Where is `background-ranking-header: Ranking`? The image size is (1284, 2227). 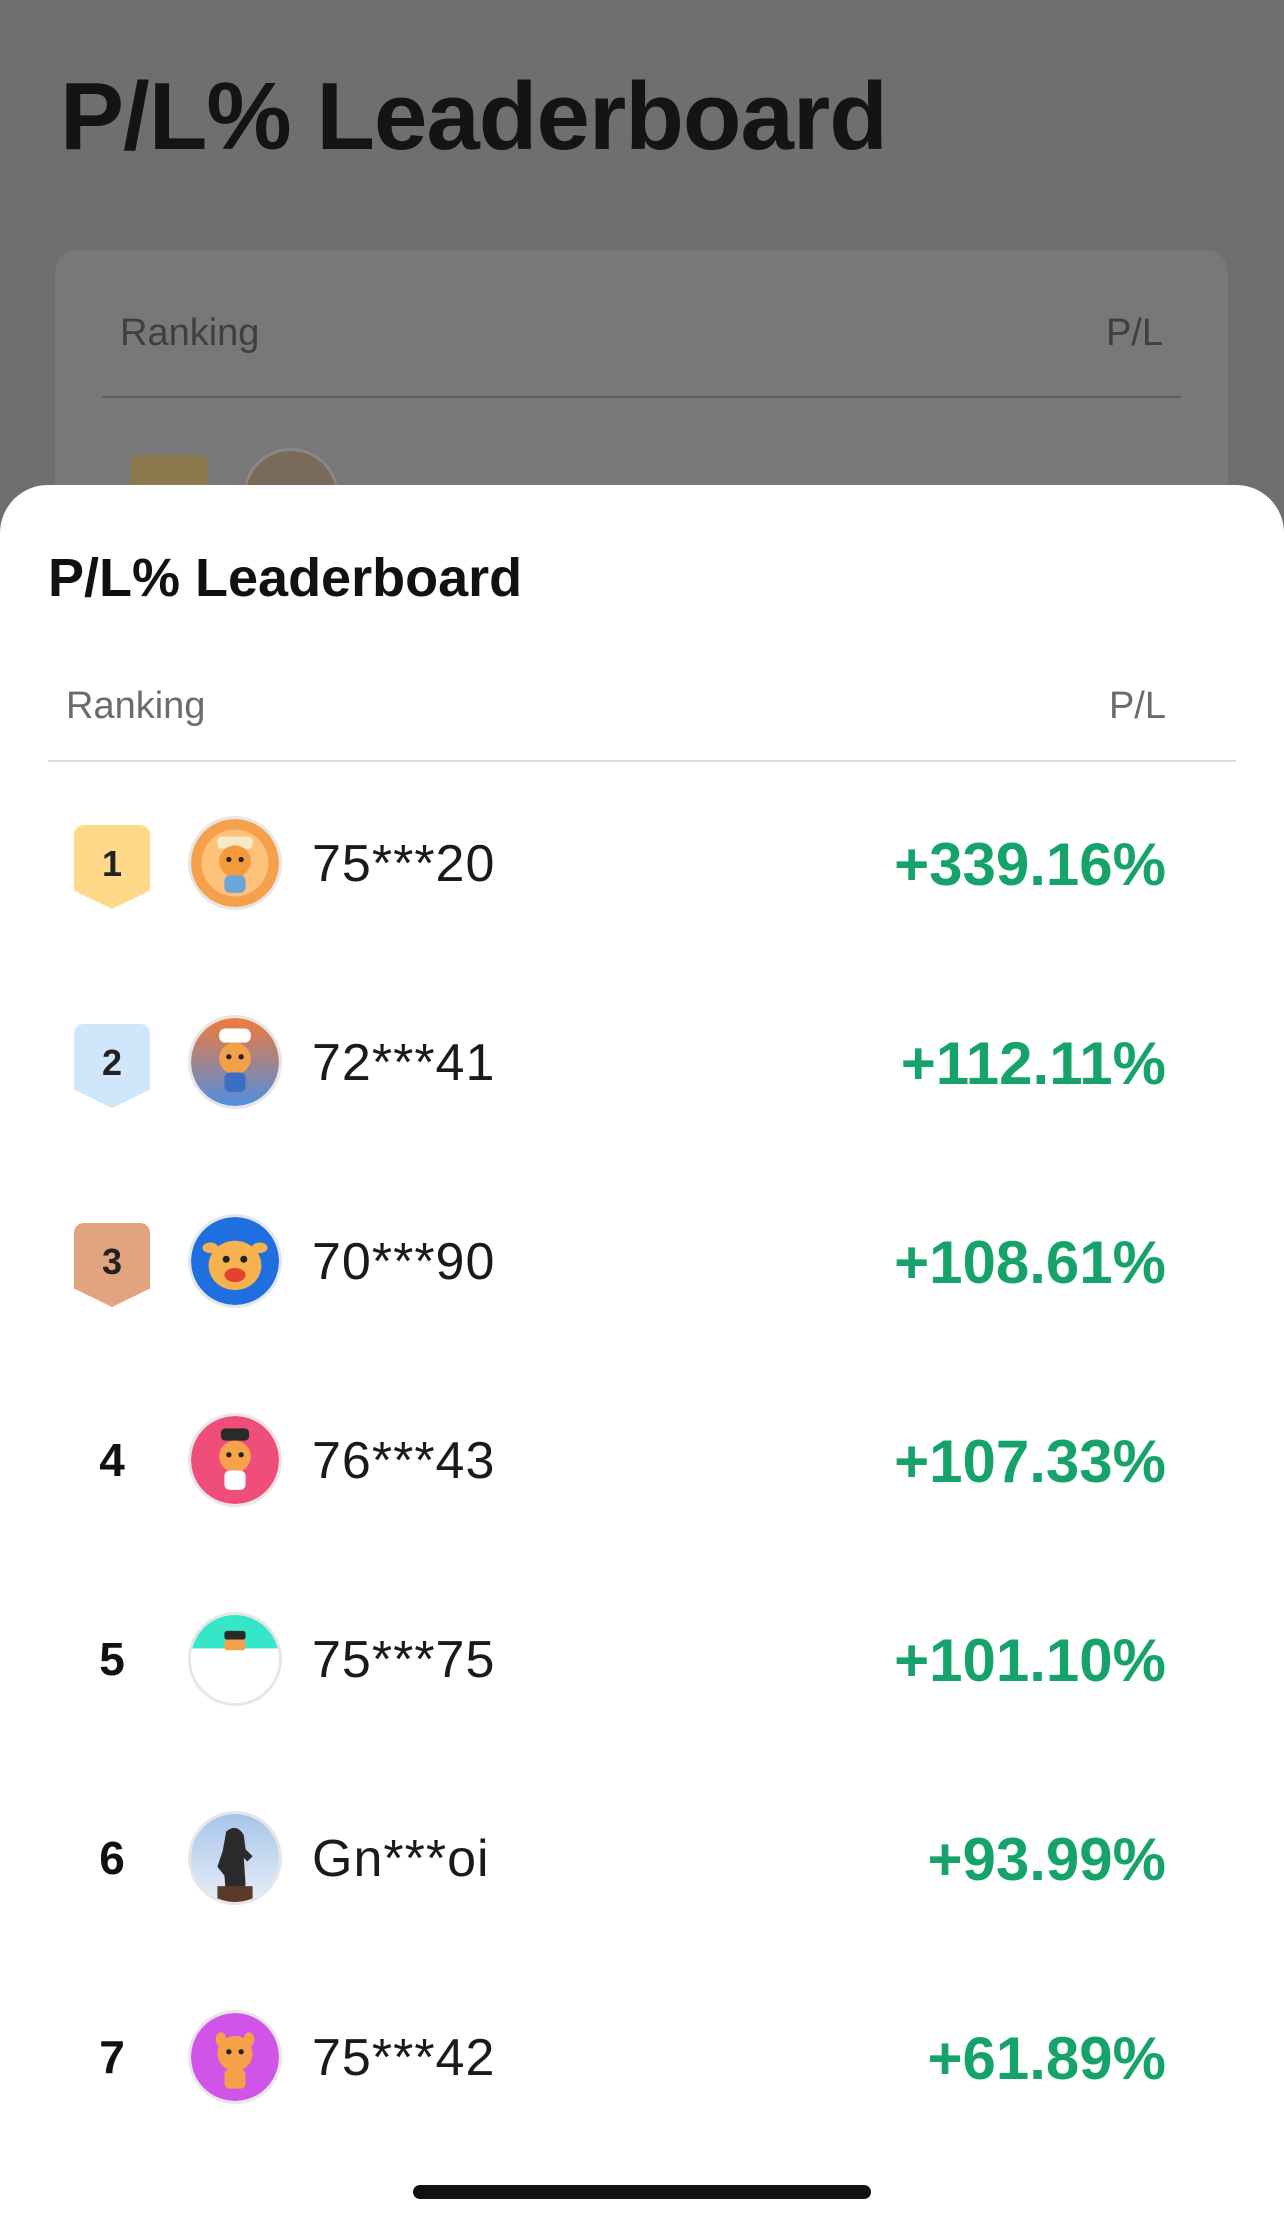 background-ranking-header: Ranking is located at coordinates (190, 333).